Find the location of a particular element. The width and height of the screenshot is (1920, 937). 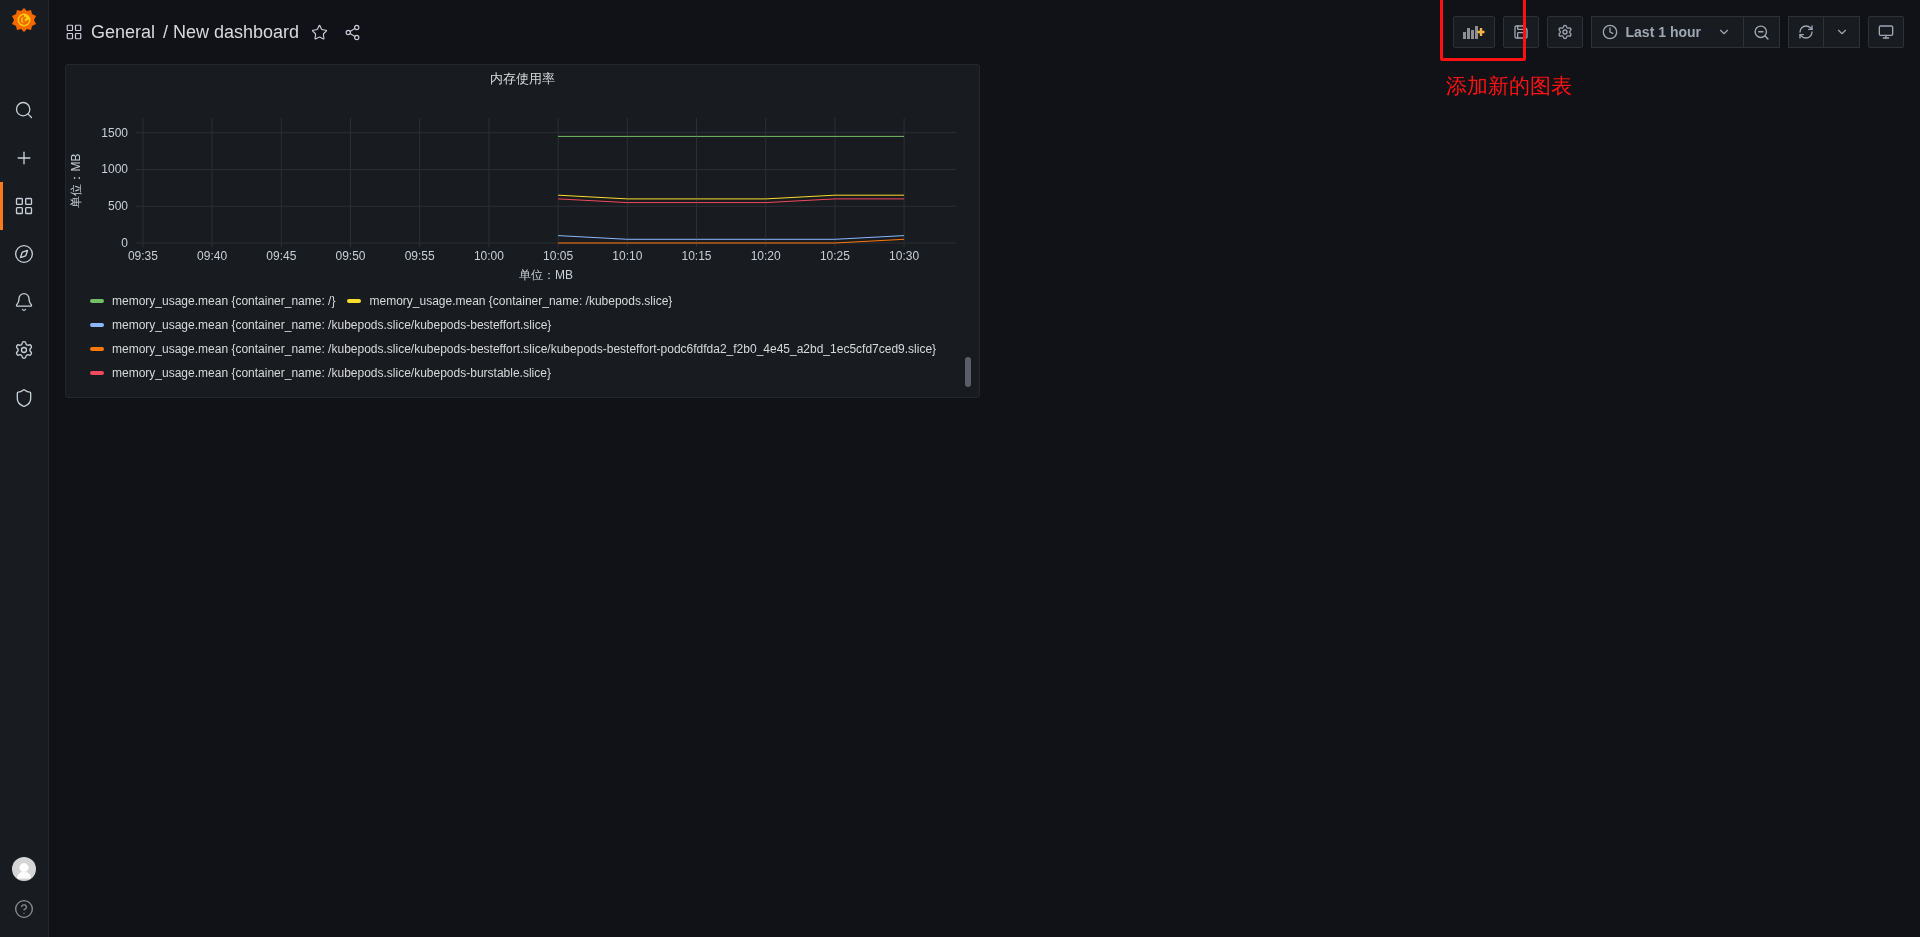

x-tick-label: 10:00 is located at coordinates (488, 256).